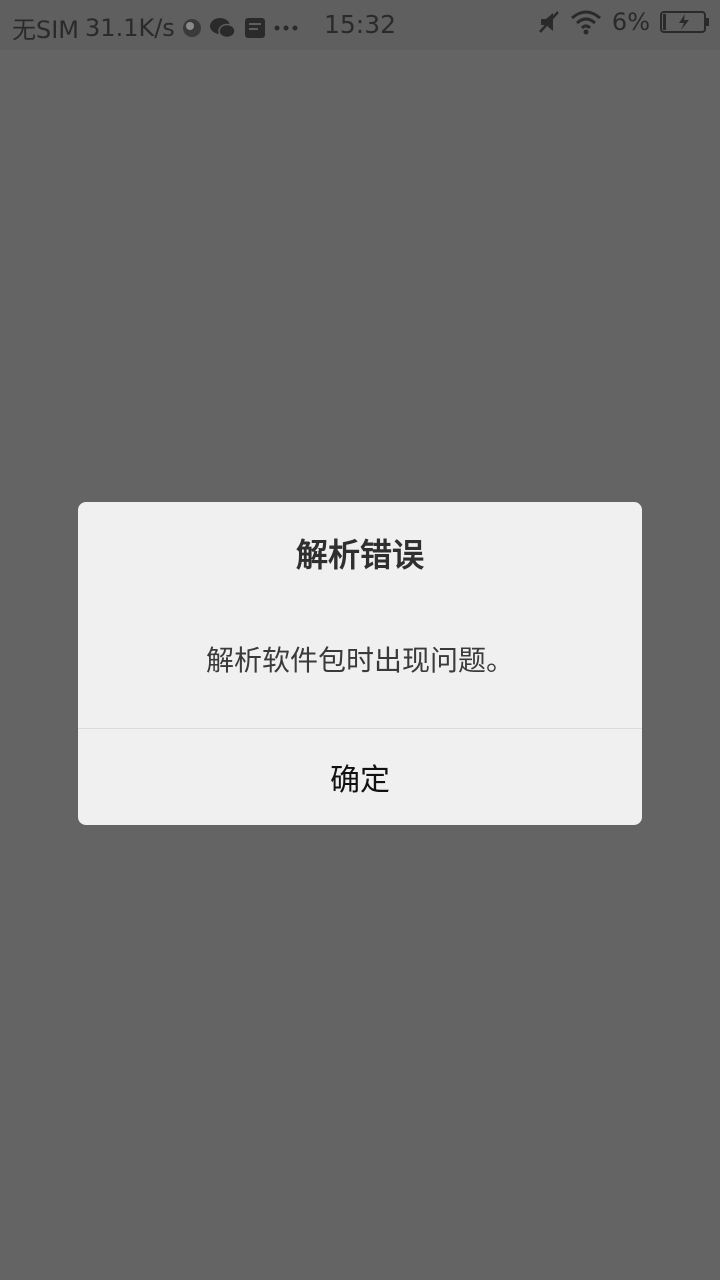 The width and height of the screenshot is (720, 1280). I want to click on status-bar-right: 6%, so click(624, 22).